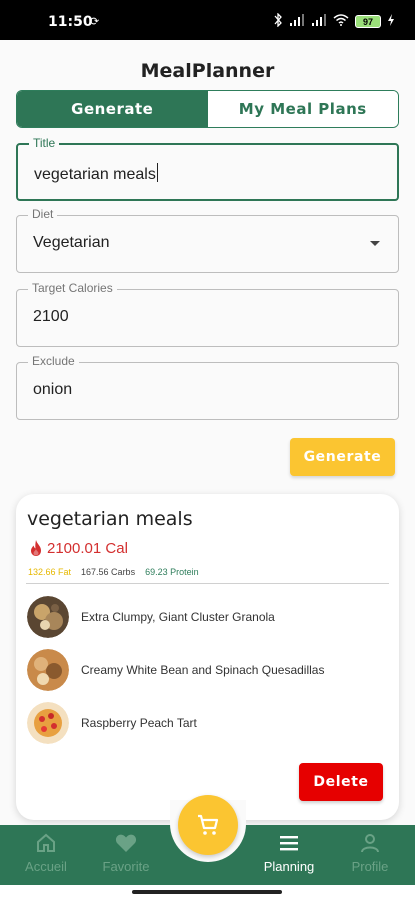  Describe the element at coordinates (341, 21) in the screenshot. I see `wifi-icon` at that location.